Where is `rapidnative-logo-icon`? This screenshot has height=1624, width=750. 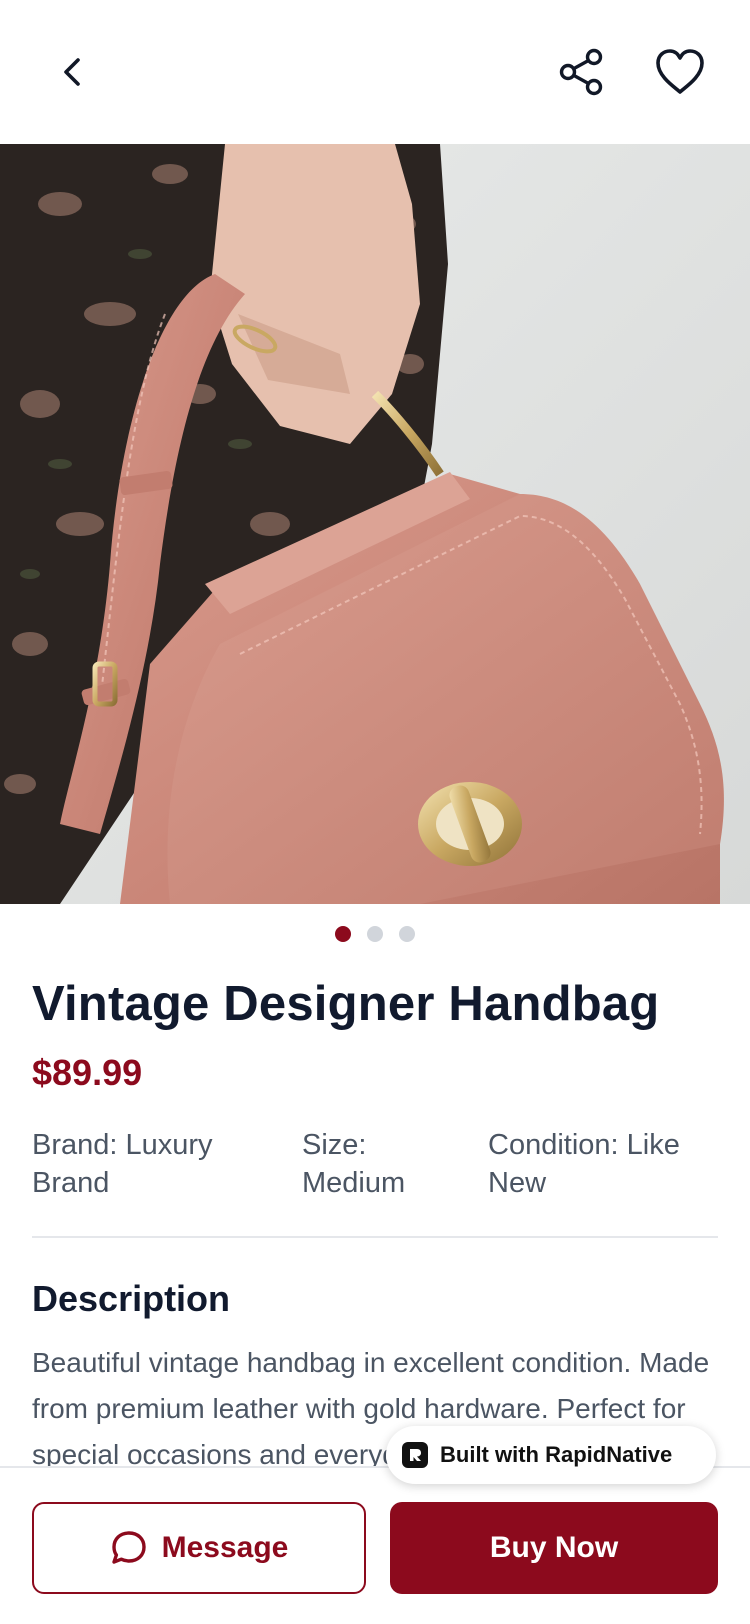 rapidnative-logo-icon is located at coordinates (415, 1455).